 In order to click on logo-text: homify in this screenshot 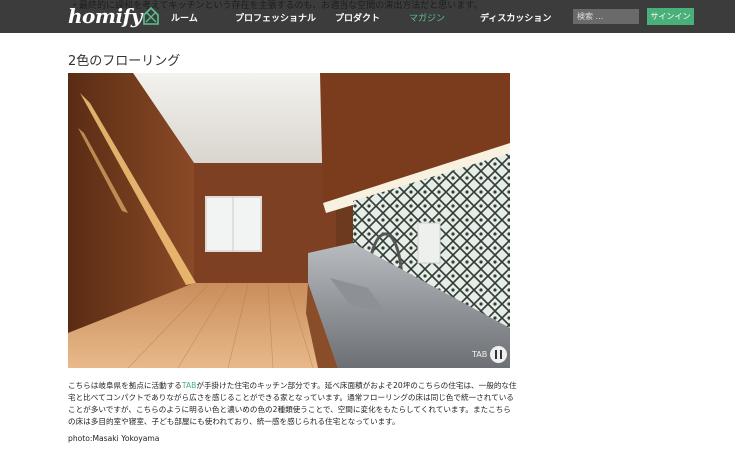, I will do `click(105, 16)`.